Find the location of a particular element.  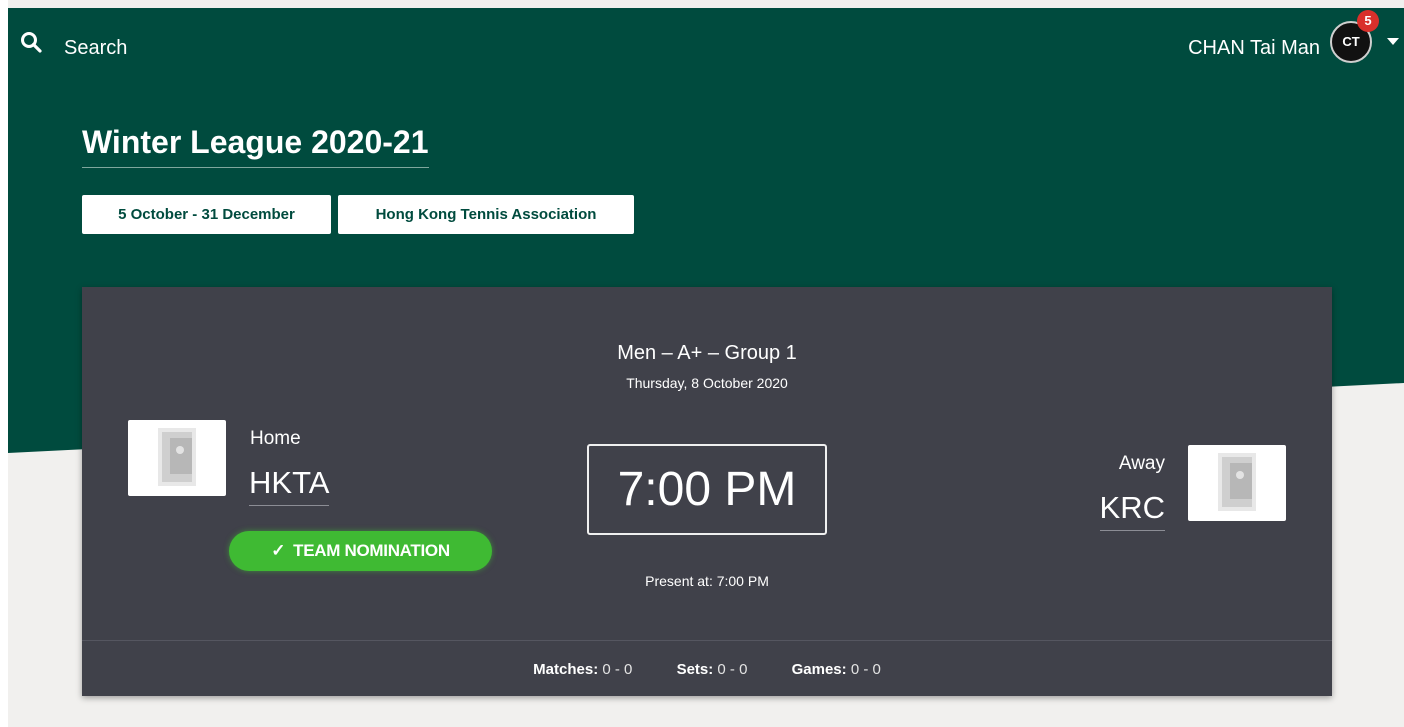

match-date: Thursday, 8 October 2020 is located at coordinates (707, 383).